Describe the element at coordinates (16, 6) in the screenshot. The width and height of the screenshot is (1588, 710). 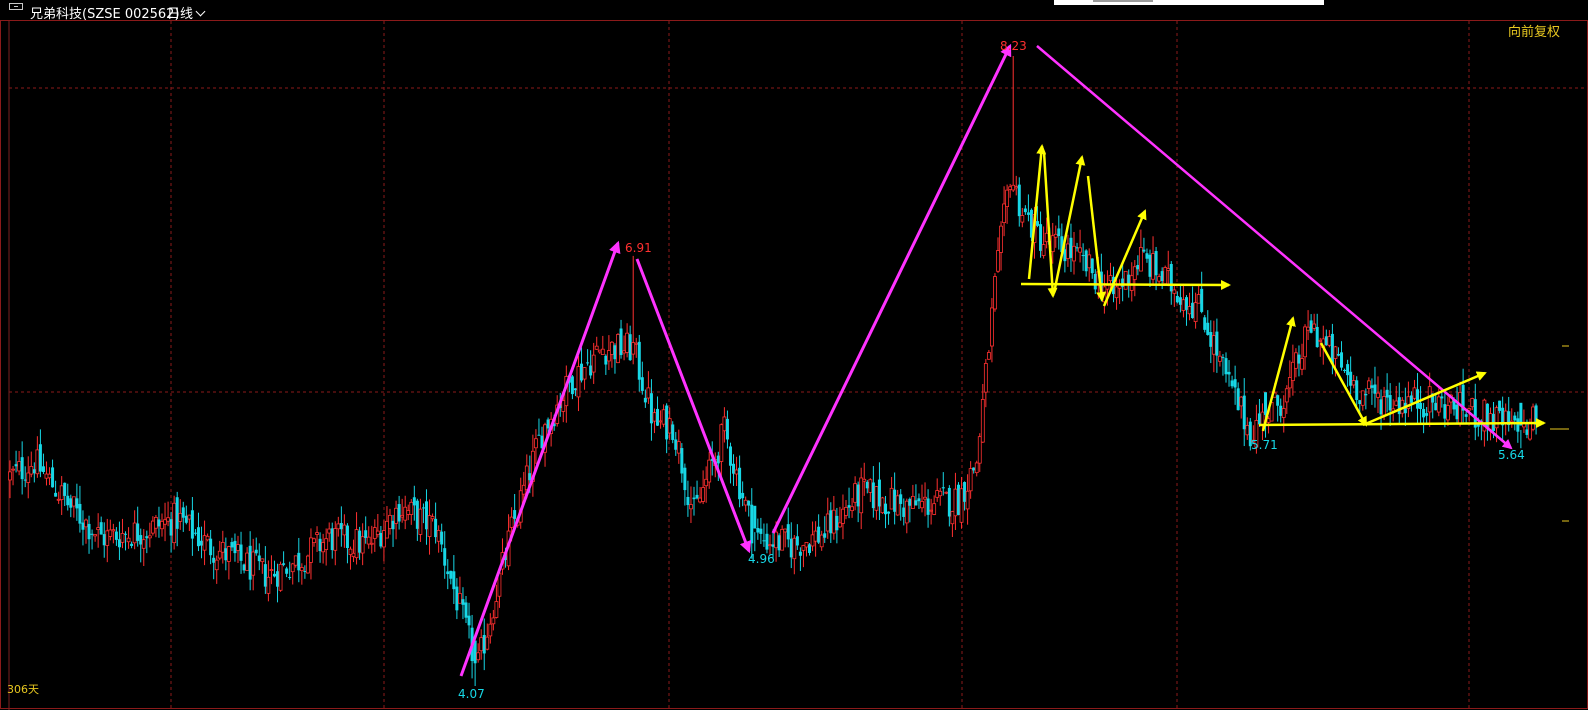
I see `window-restore-icon` at that location.